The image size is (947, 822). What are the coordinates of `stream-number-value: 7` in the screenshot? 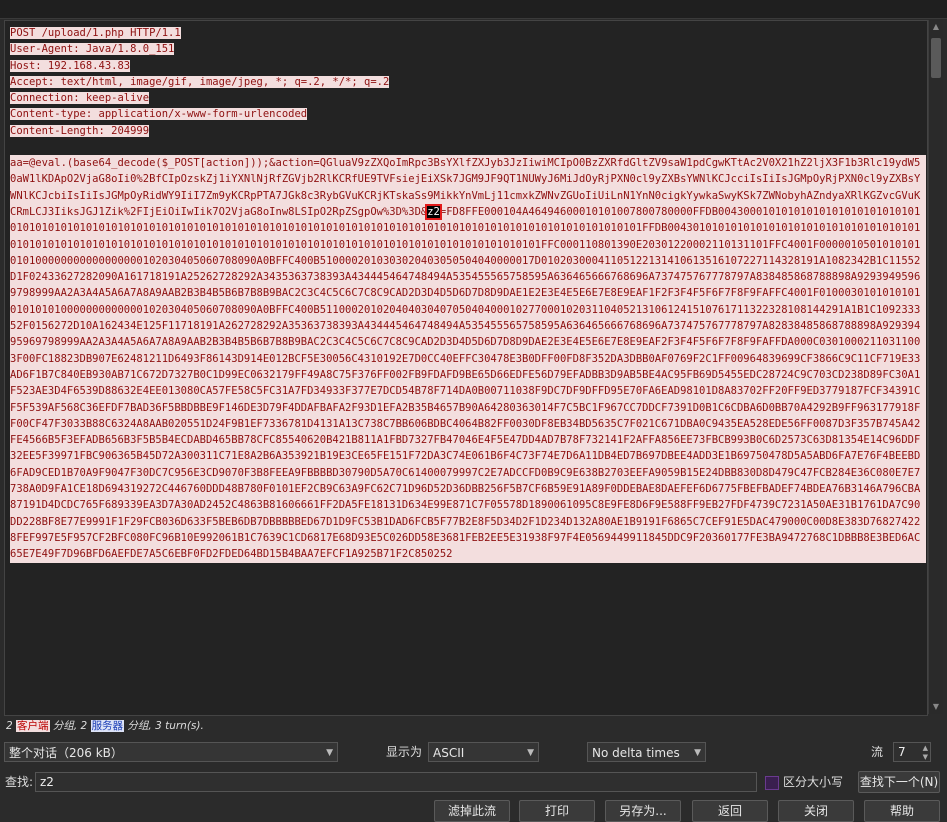 It's located at (902, 752).